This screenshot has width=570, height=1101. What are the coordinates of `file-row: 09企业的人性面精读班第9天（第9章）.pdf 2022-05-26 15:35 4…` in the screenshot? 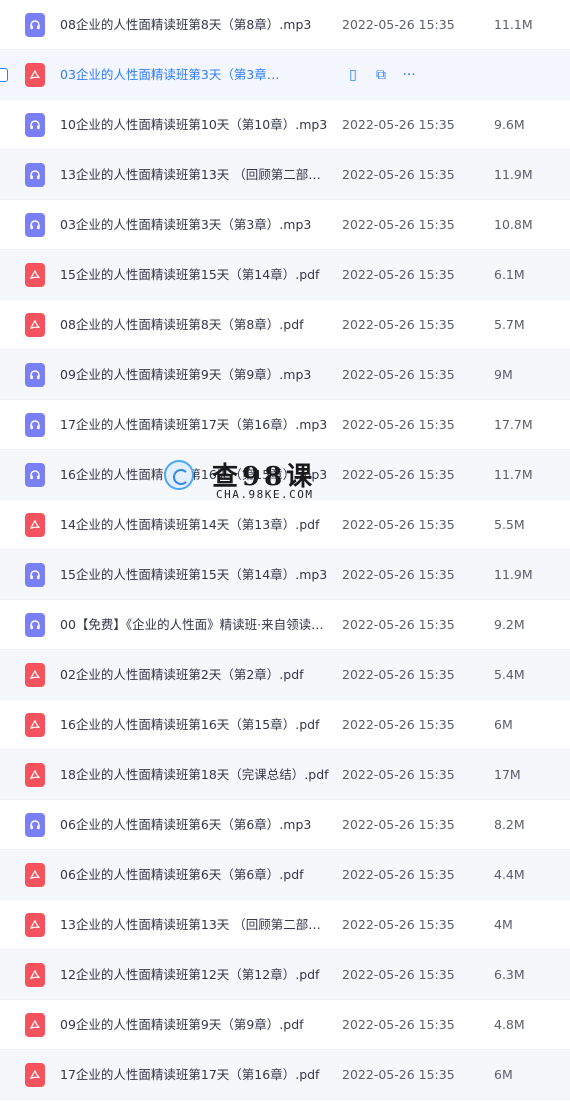 It's located at (285, 1025).